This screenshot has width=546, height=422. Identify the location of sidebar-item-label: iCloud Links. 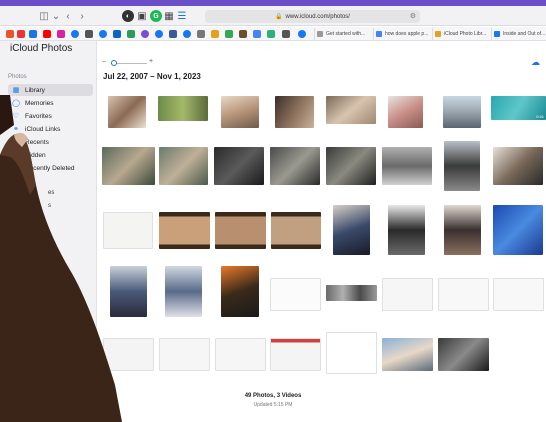
(43, 129).